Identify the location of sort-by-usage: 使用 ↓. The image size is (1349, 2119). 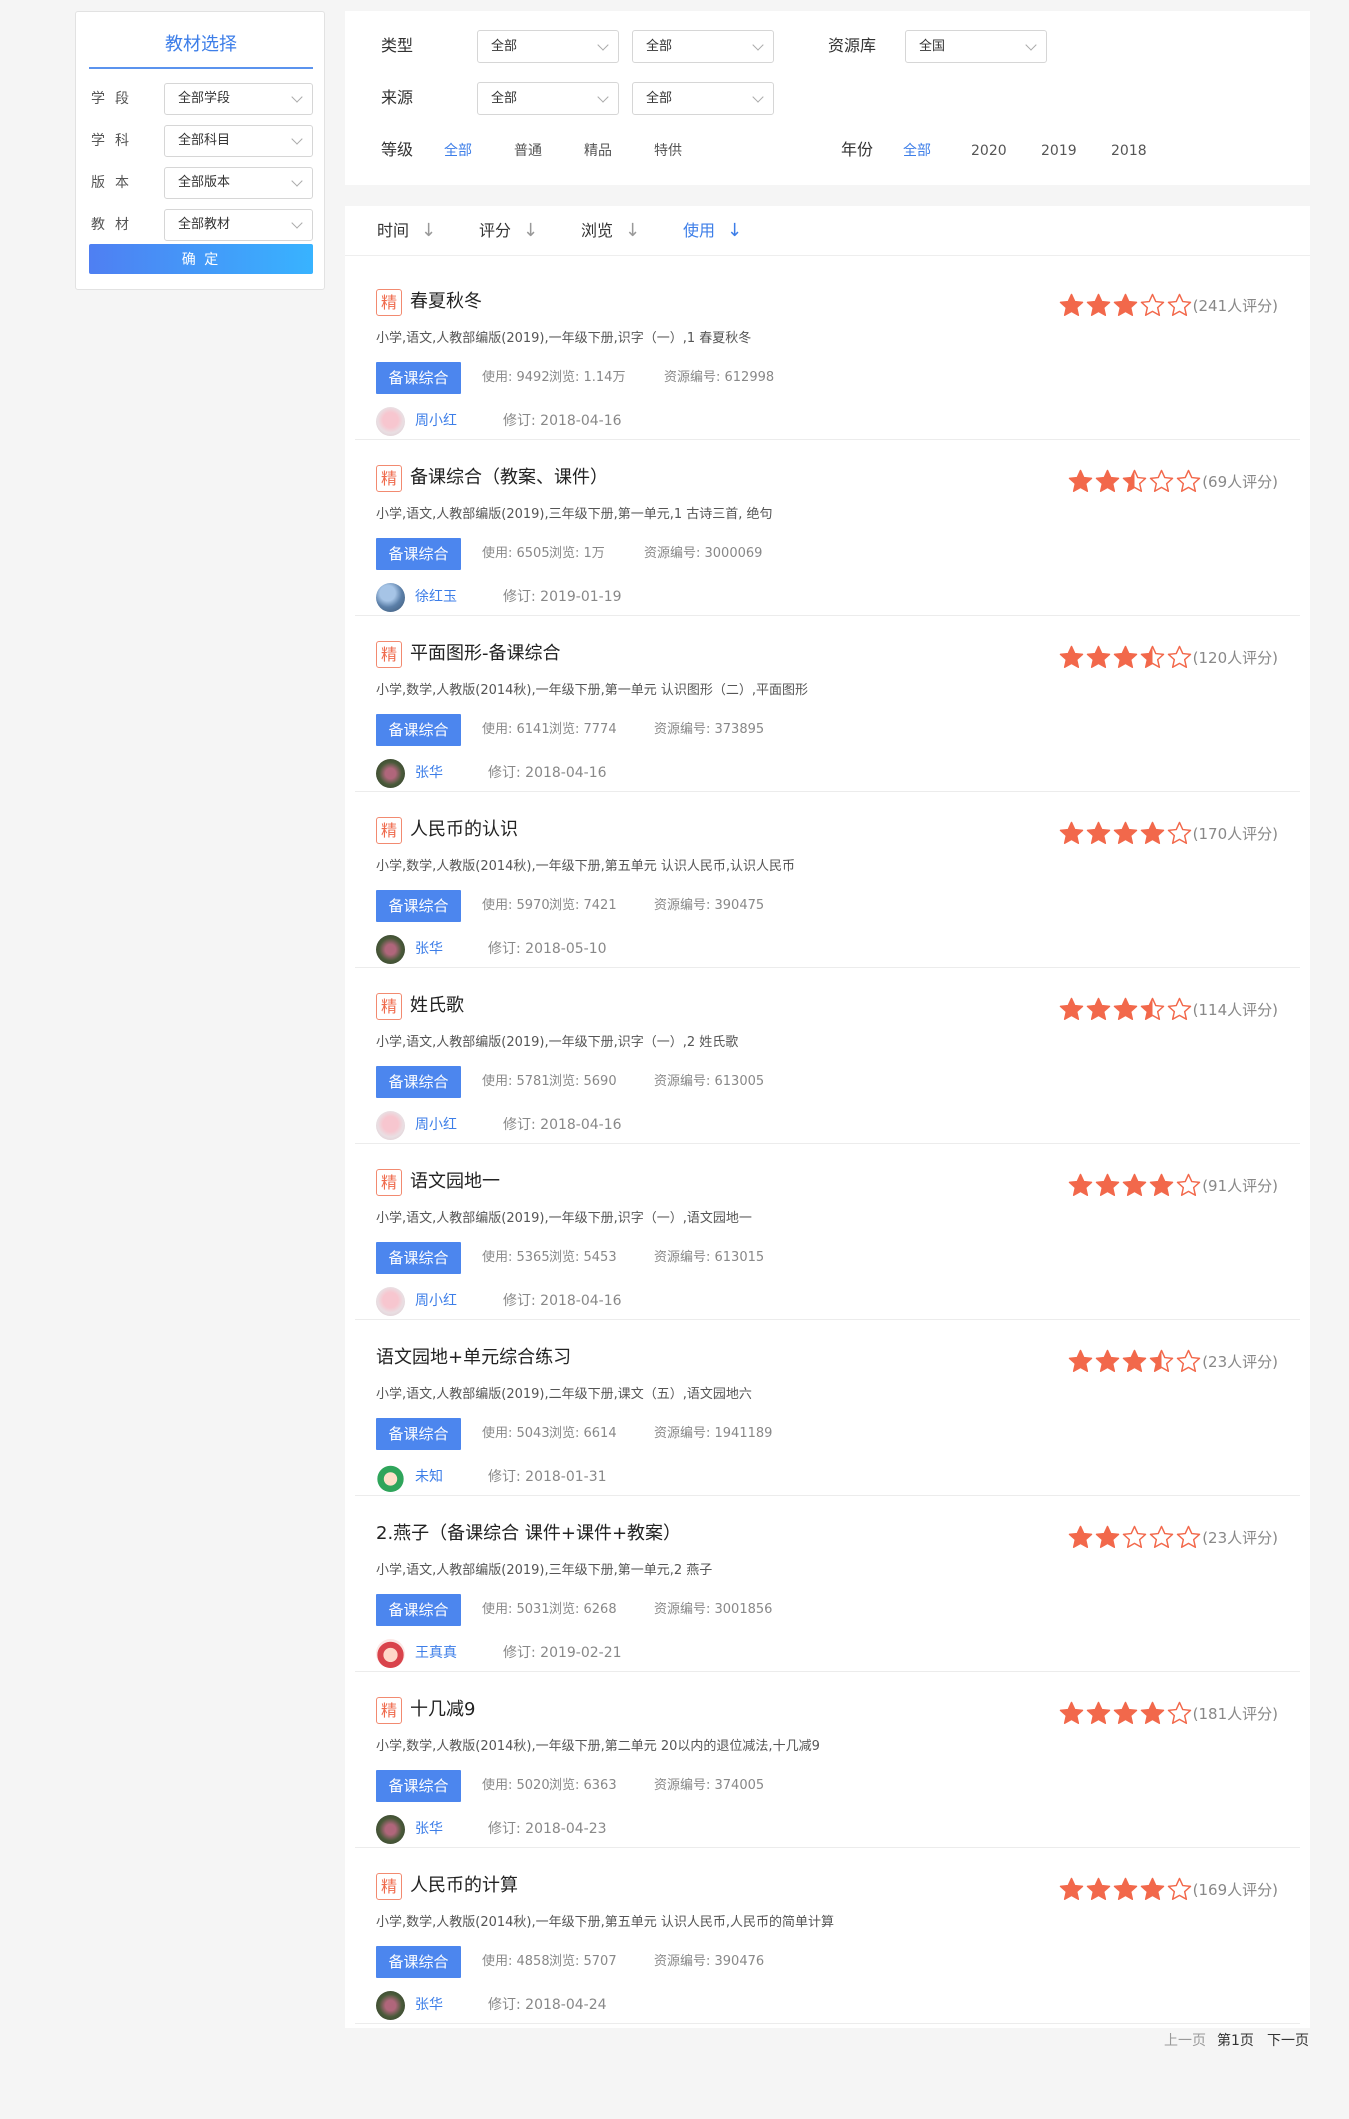
(712, 231).